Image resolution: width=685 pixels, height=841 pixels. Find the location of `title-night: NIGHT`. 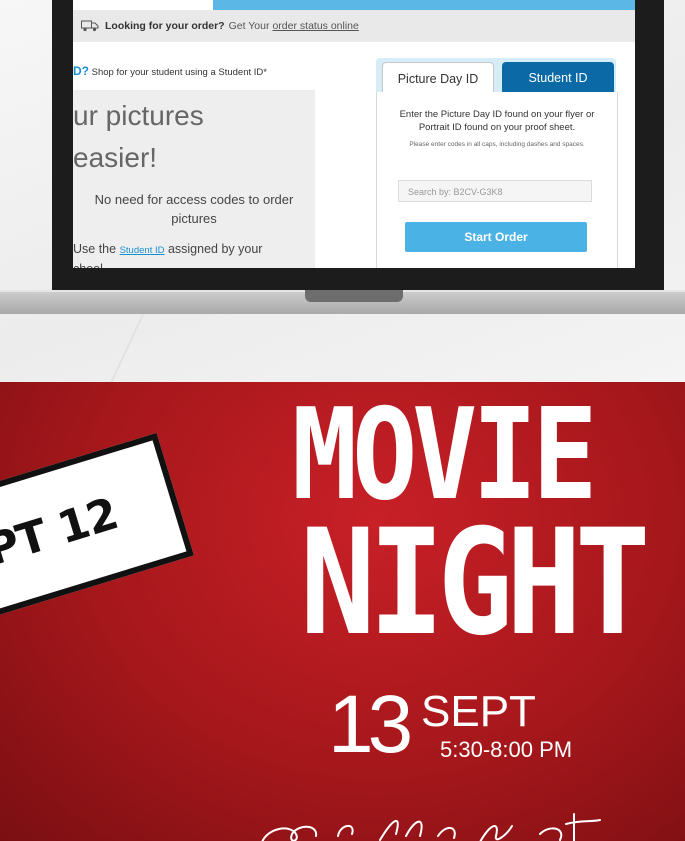

title-night: NIGHT is located at coordinates (475, 583).